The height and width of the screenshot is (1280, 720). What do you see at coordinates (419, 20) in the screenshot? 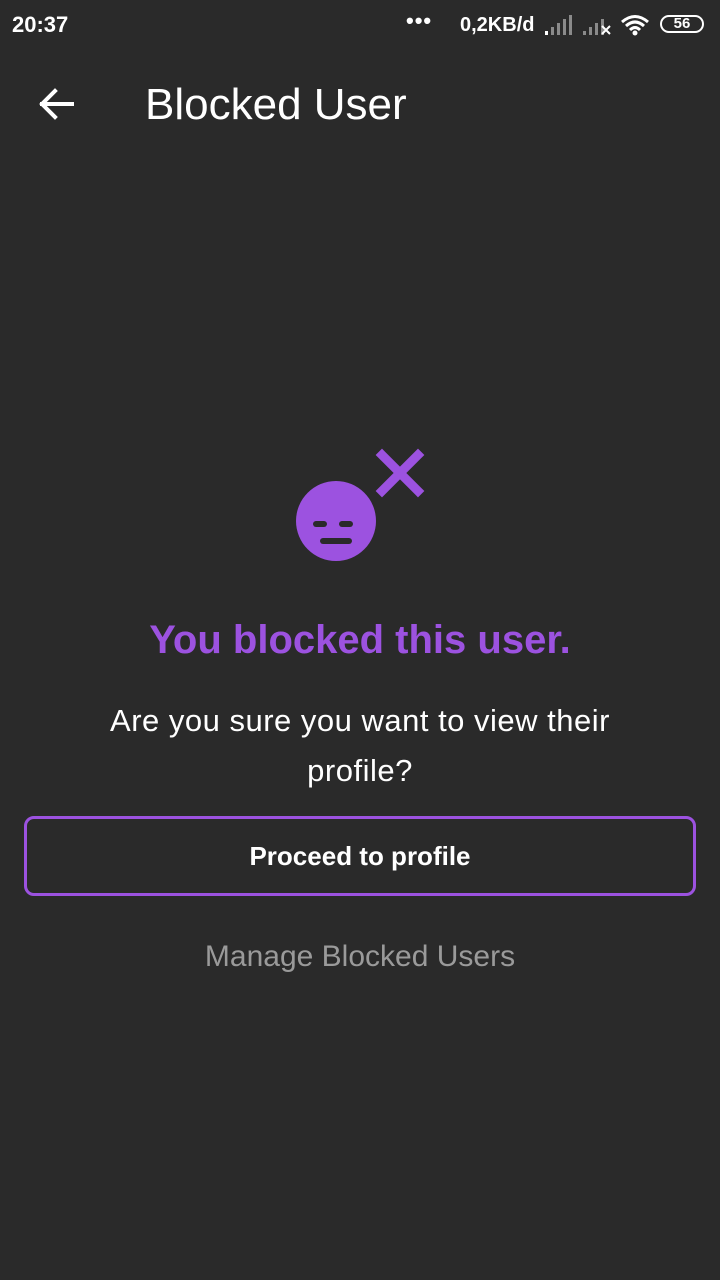
I see `more-notifications-icon: •••` at bounding box center [419, 20].